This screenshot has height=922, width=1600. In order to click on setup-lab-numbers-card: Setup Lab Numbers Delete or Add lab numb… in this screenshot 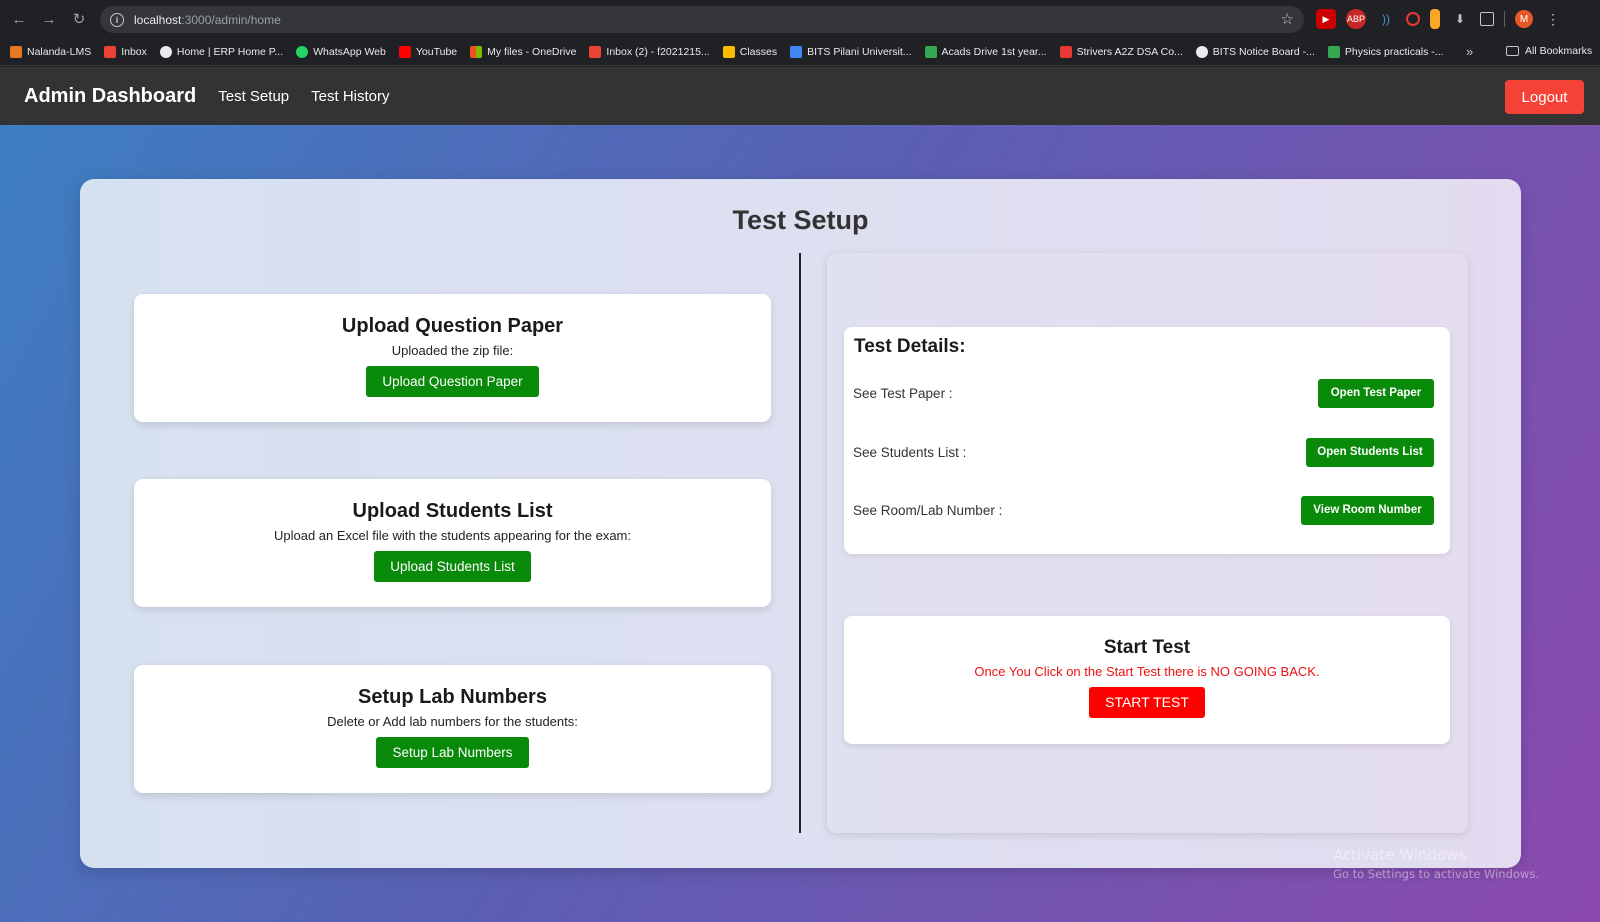, I will do `click(452, 729)`.